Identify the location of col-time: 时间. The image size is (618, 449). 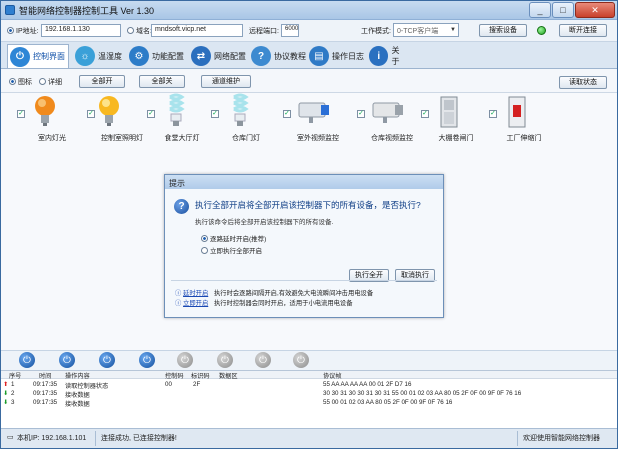
(45, 376).